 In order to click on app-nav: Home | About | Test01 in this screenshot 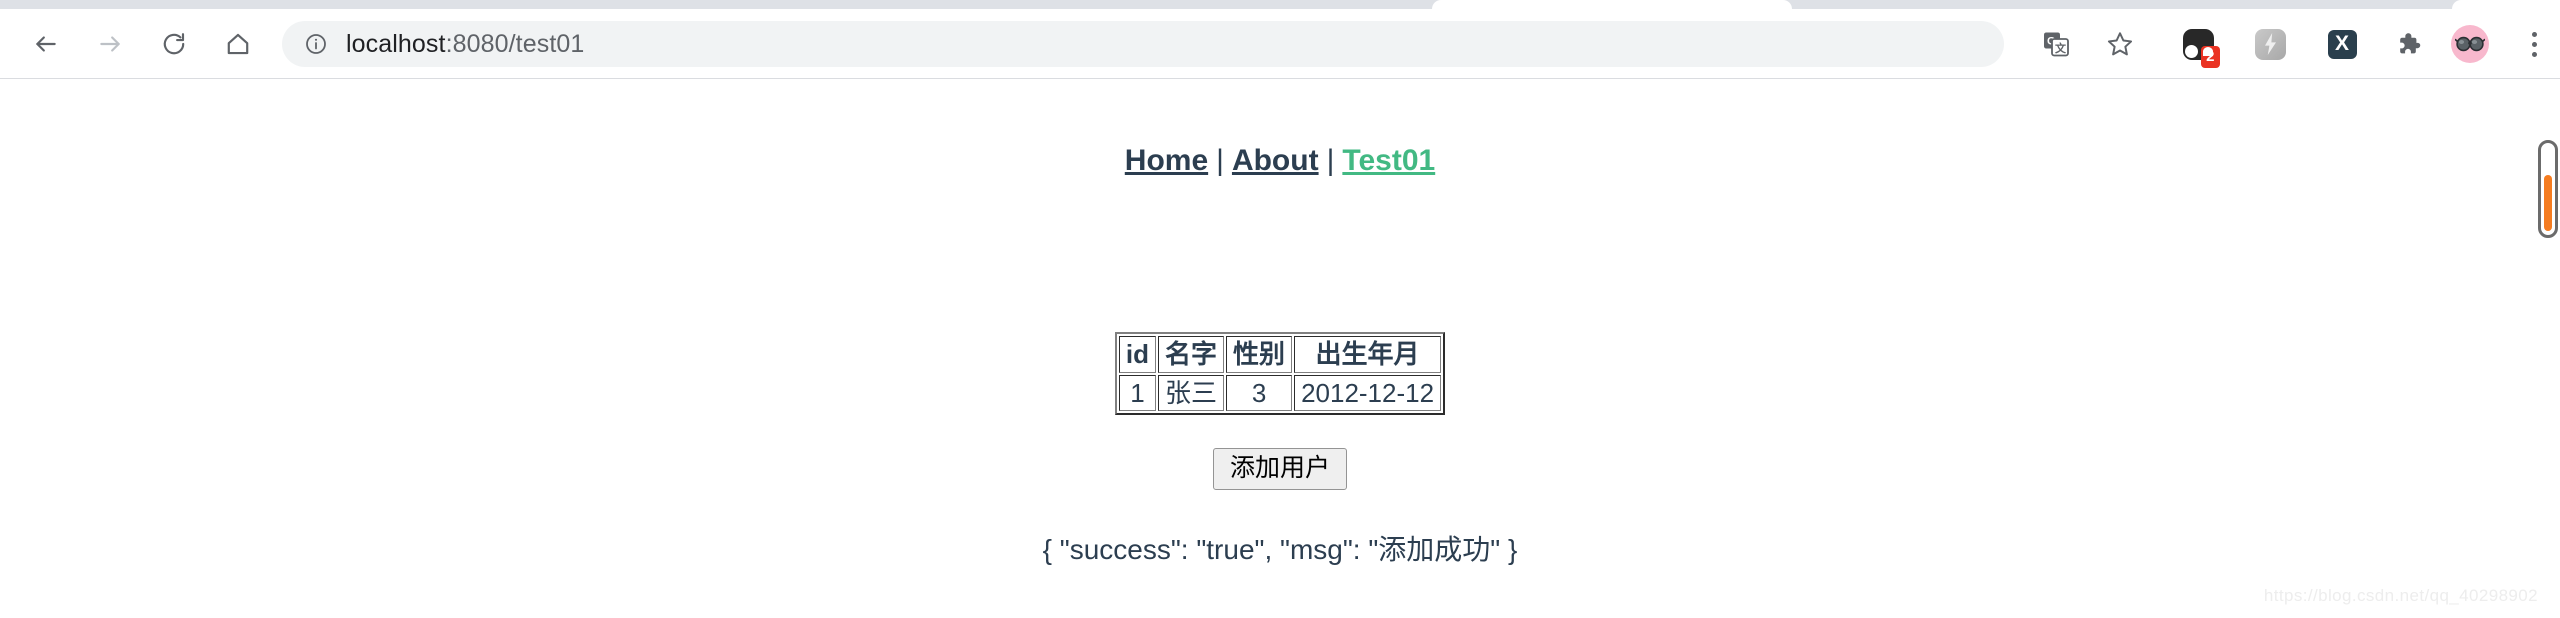, I will do `click(1280, 161)`.